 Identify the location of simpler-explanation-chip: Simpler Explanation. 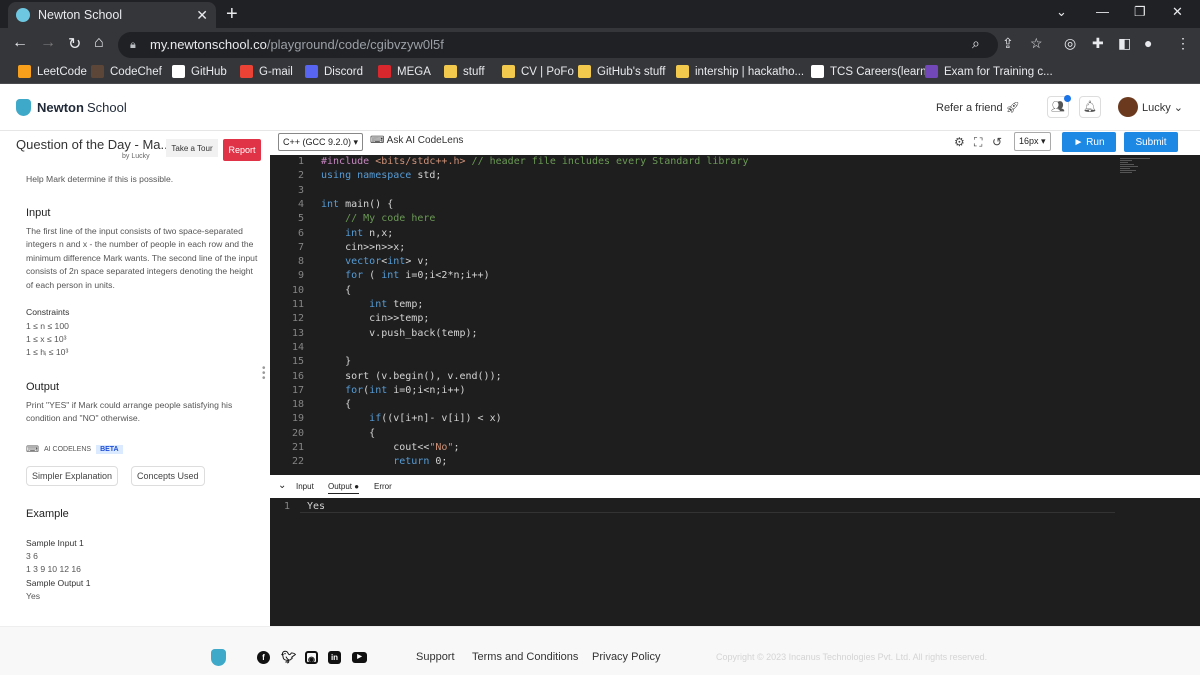
(72, 476).